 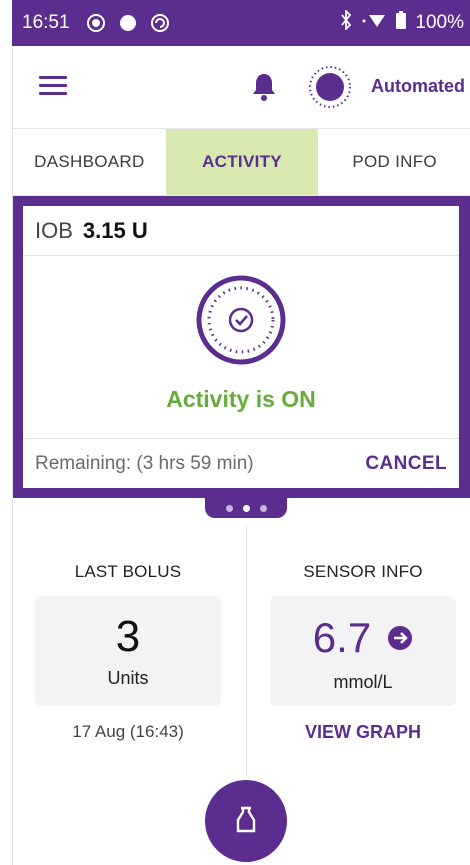 I want to click on tab-activity: ACTIVITY, so click(x=242, y=162).